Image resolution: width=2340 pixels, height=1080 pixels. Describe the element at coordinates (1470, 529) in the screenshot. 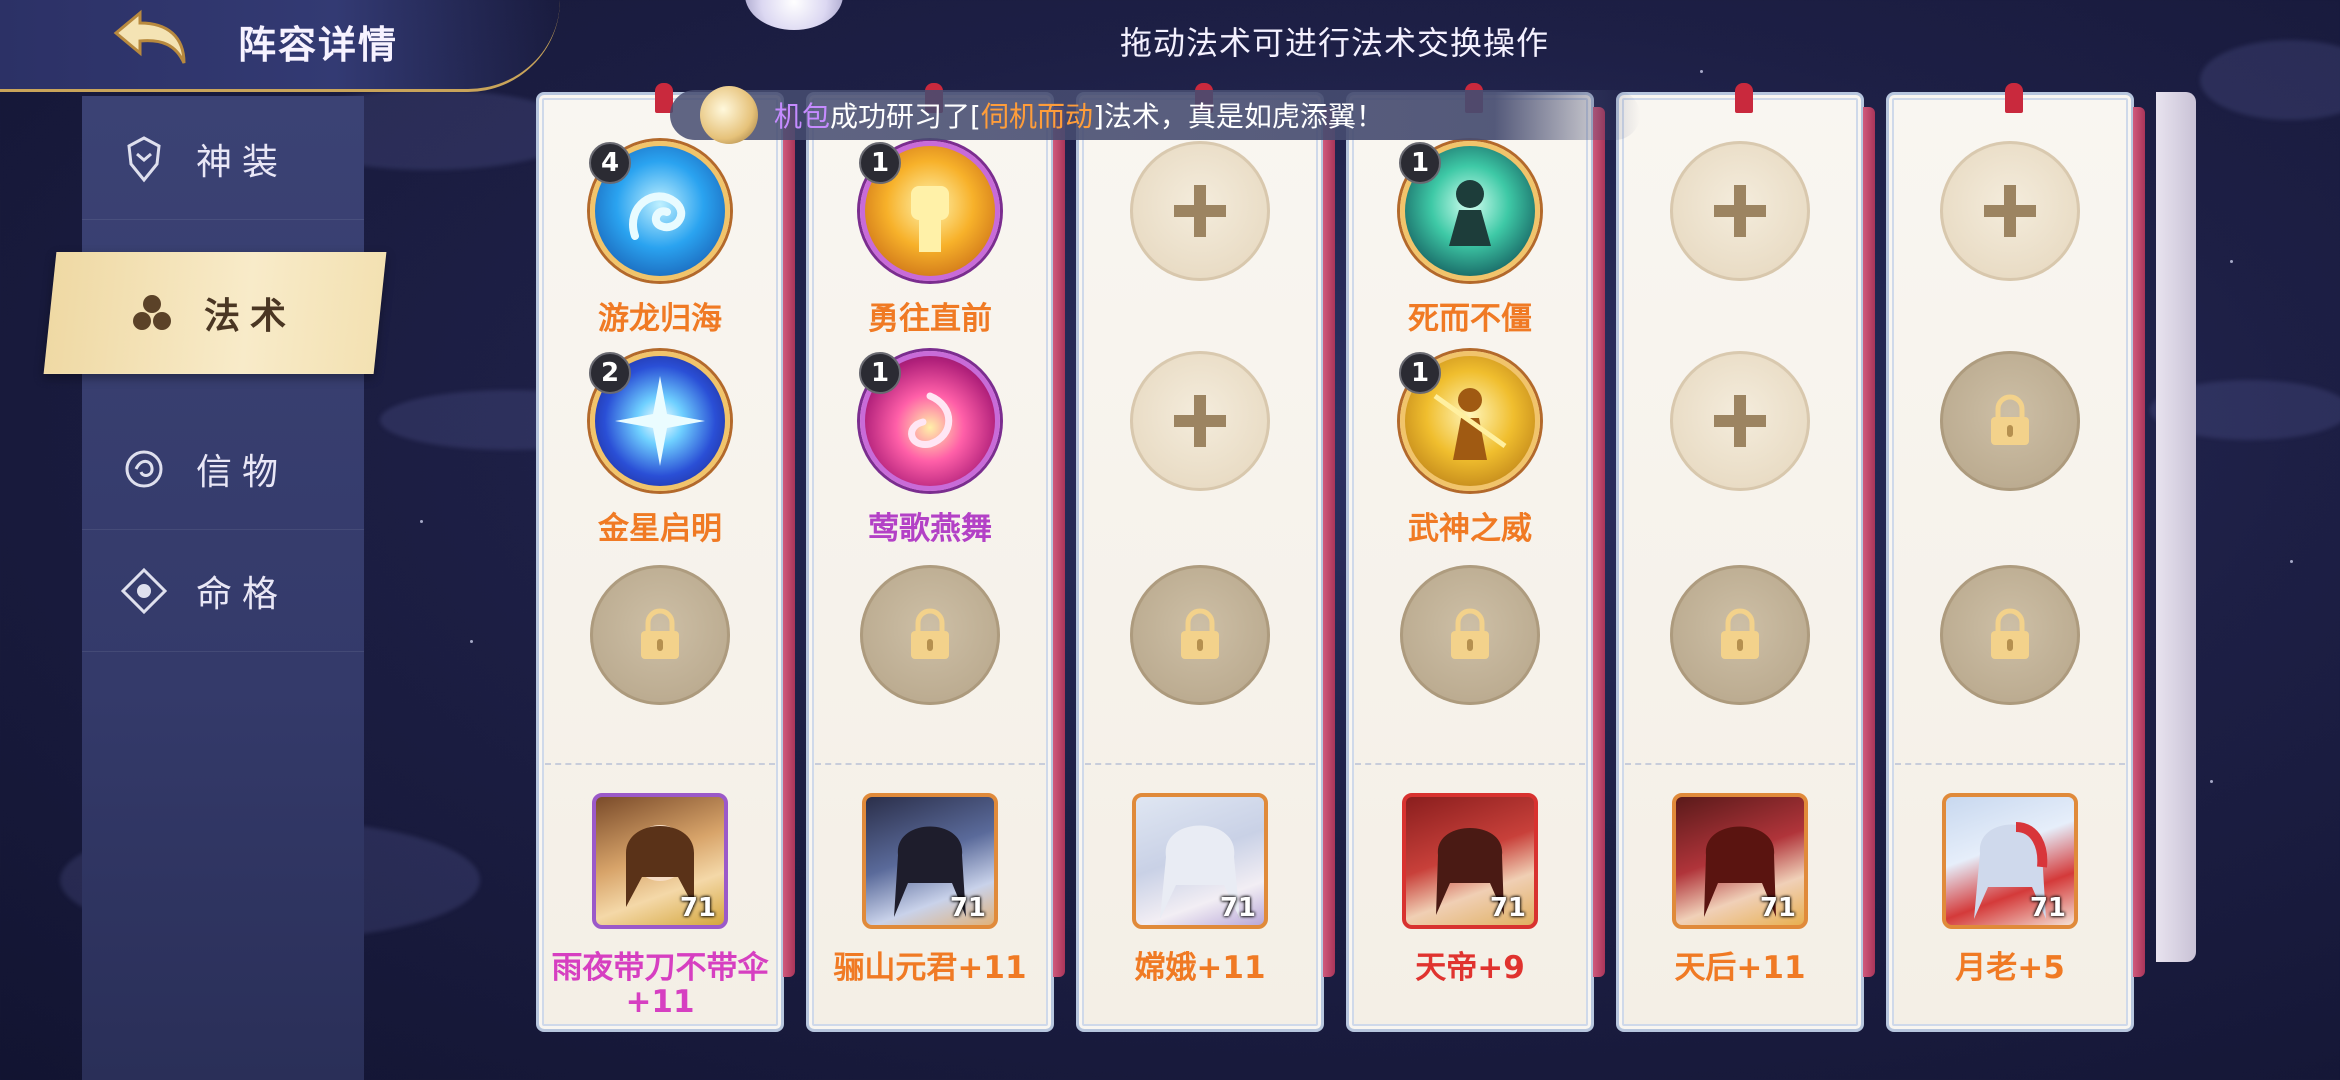

I see `skill-name: 武神之威` at that location.